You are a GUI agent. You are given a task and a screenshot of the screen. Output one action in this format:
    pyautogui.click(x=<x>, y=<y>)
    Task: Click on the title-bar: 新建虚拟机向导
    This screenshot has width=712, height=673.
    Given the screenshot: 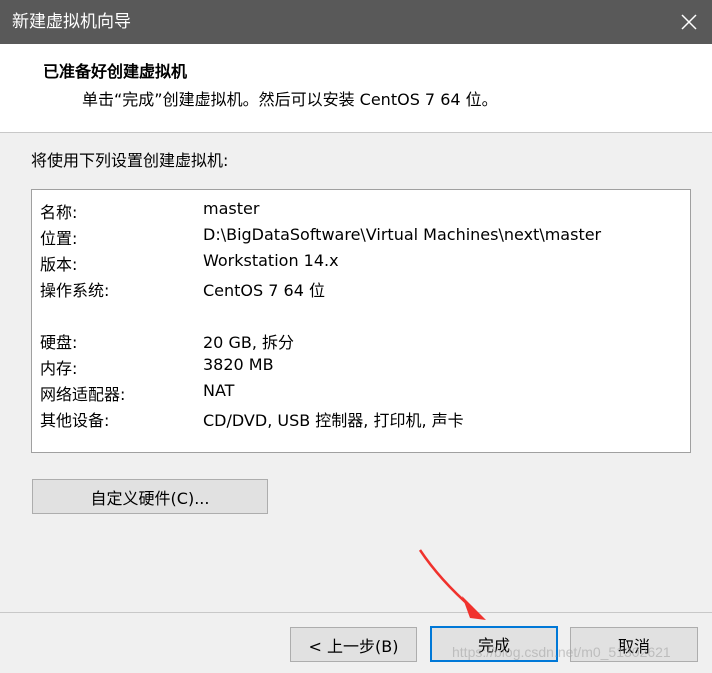 What is the action you would take?
    pyautogui.click(x=356, y=22)
    